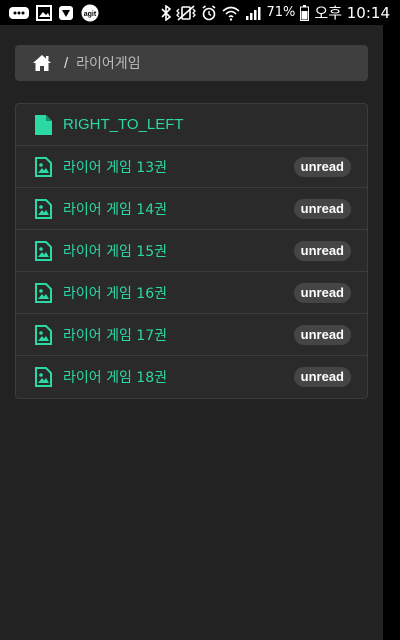 Image resolution: width=400 pixels, height=640 pixels. What do you see at coordinates (191, 63) in the screenshot?
I see `breadcrumb: / 라이어게임` at bounding box center [191, 63].